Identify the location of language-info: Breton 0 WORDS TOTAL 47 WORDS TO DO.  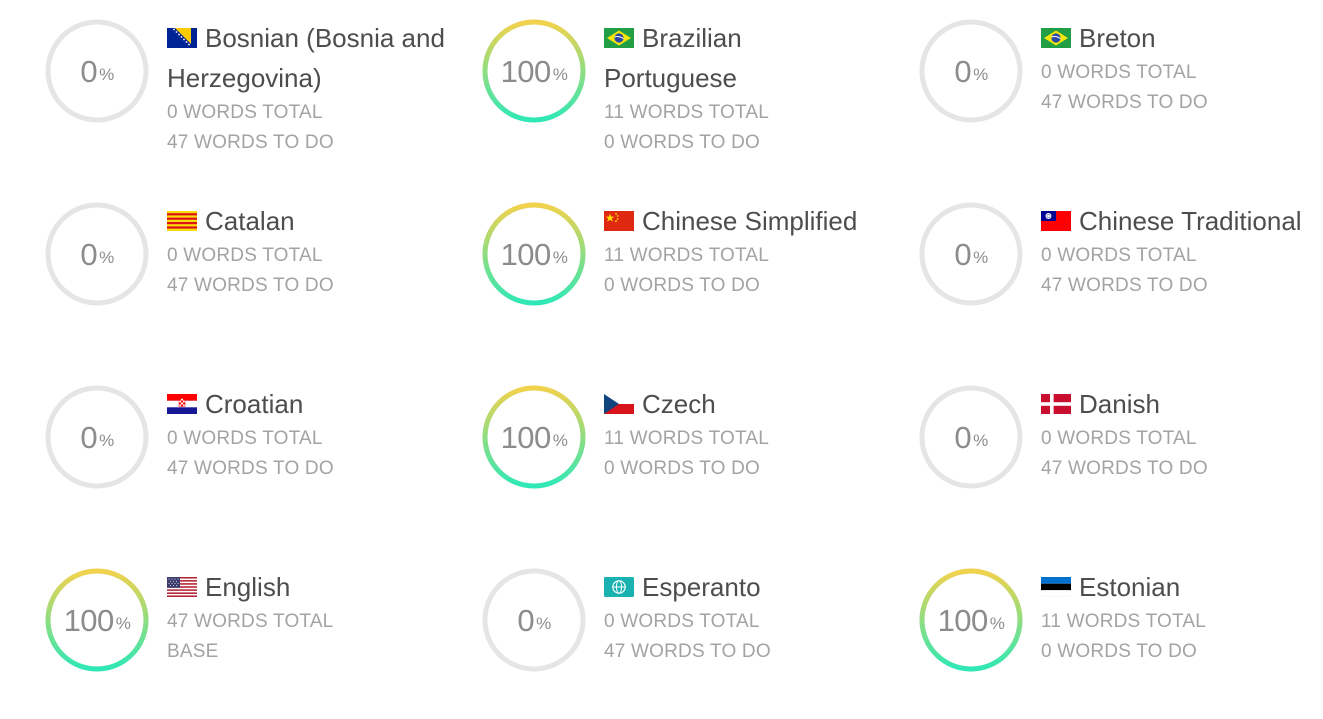
(1182, 68).